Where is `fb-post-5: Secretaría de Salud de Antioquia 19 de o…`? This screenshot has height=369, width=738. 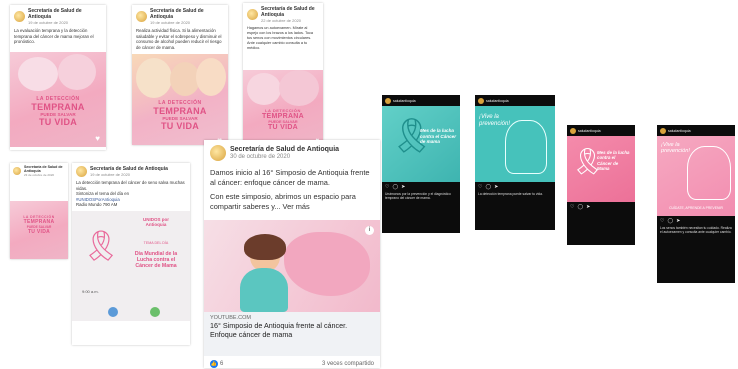 fb-post-5: Secretaría de Salud de Antioquia 19 de o… is located at coordinates (131, 254).